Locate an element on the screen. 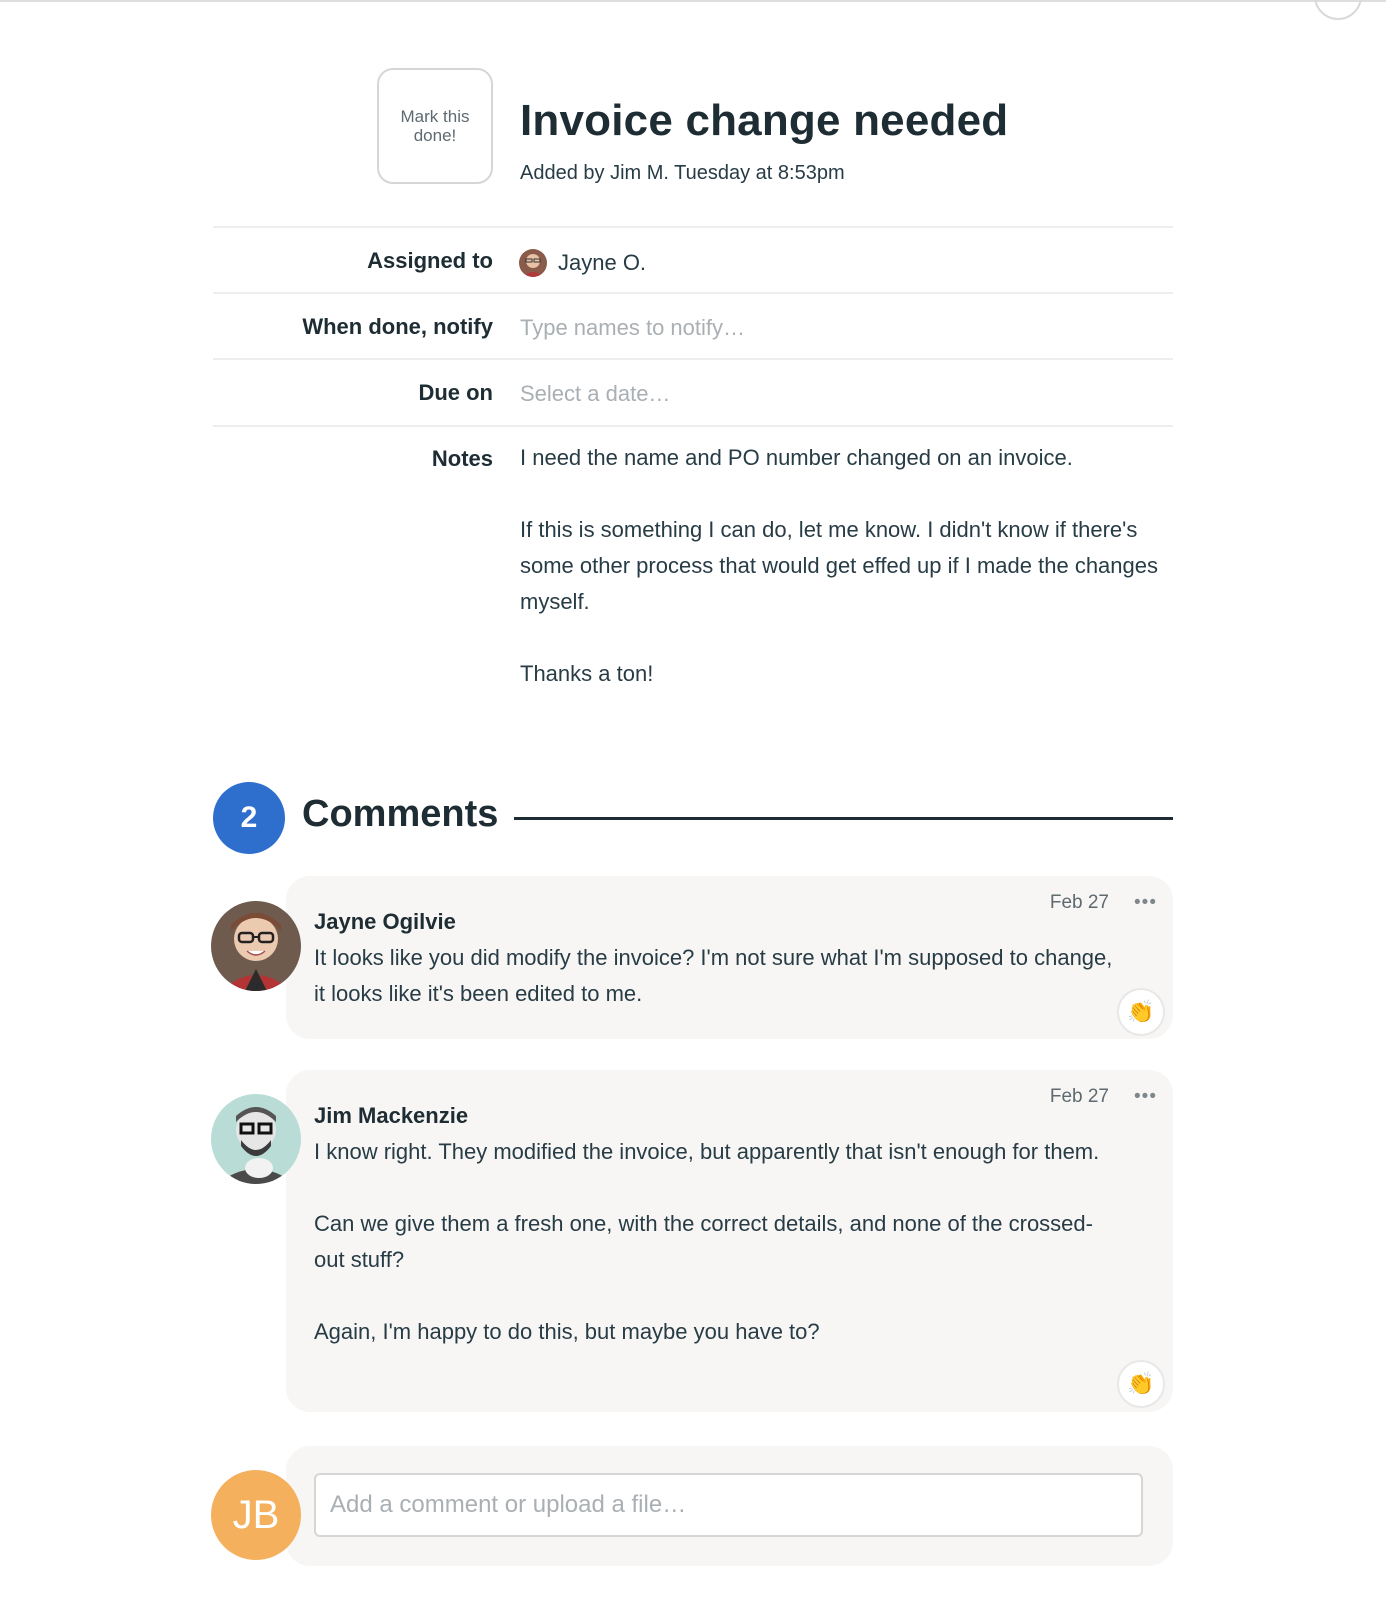  comment-author: Jim Mackenzie is located at coordinates (391, 1115).